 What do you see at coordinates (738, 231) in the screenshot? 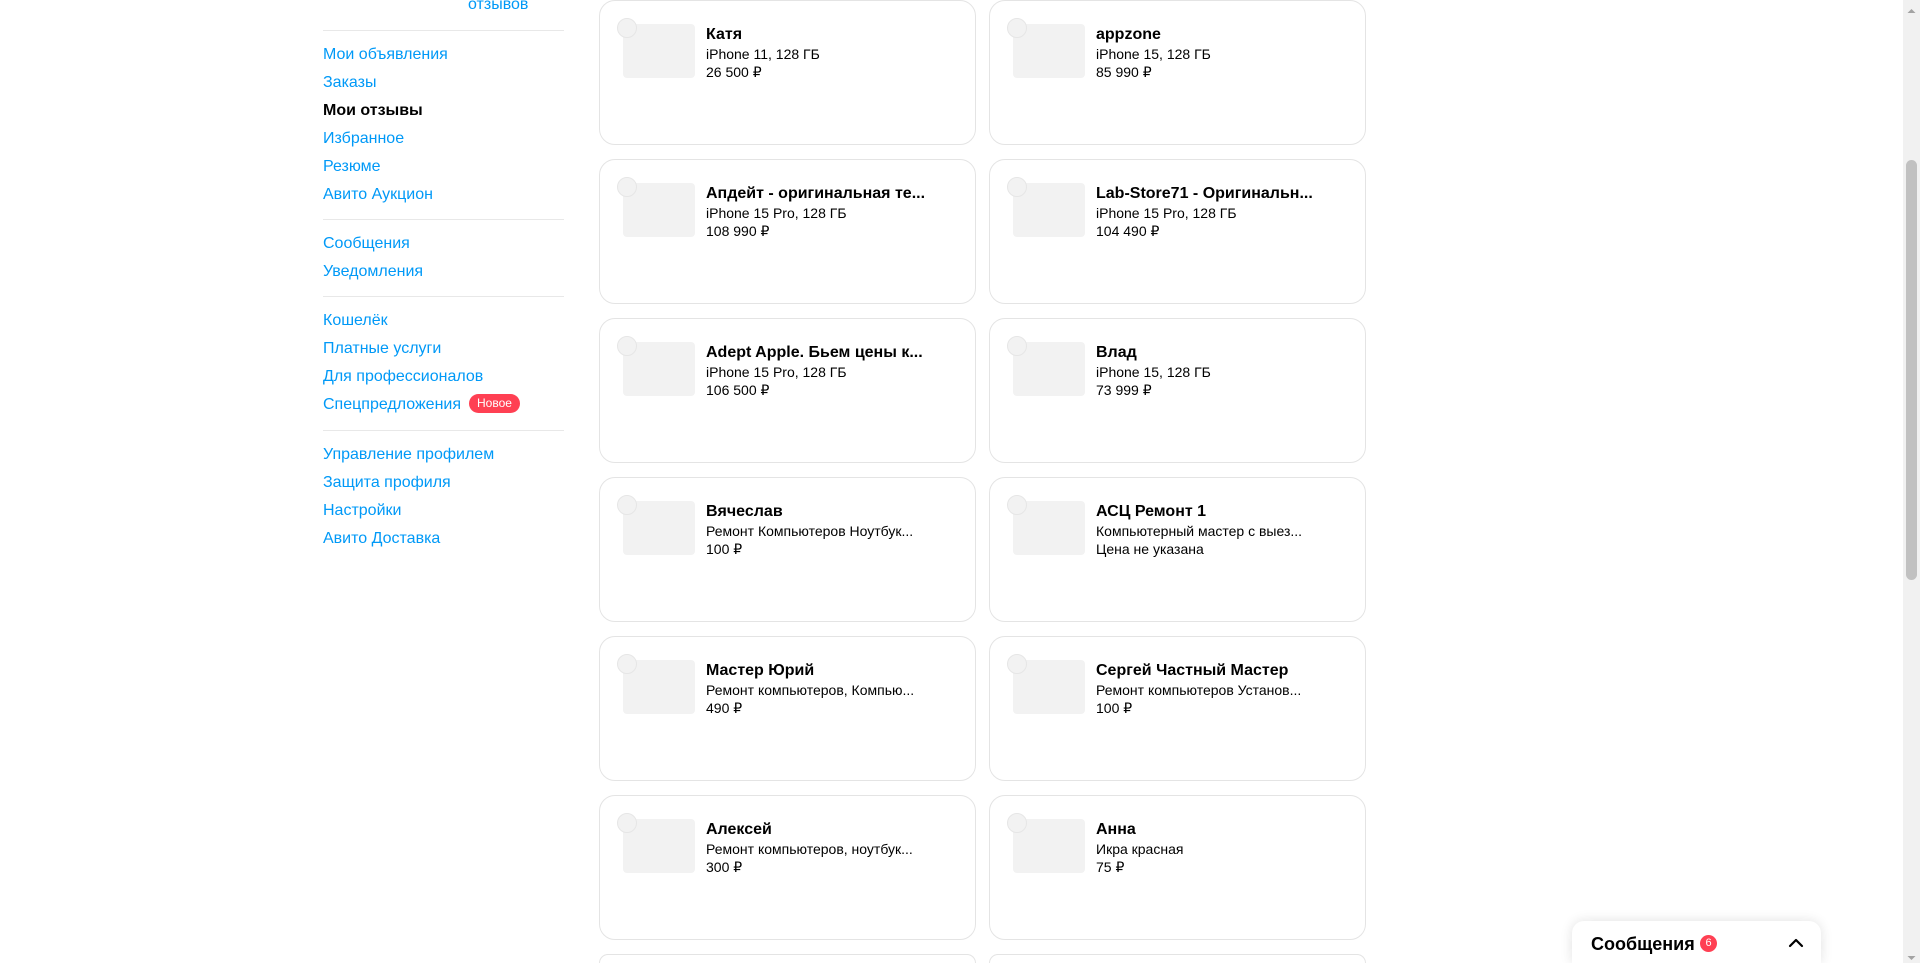
I see `item-price: 108 990 ₽` at bounding box center [738, 231].